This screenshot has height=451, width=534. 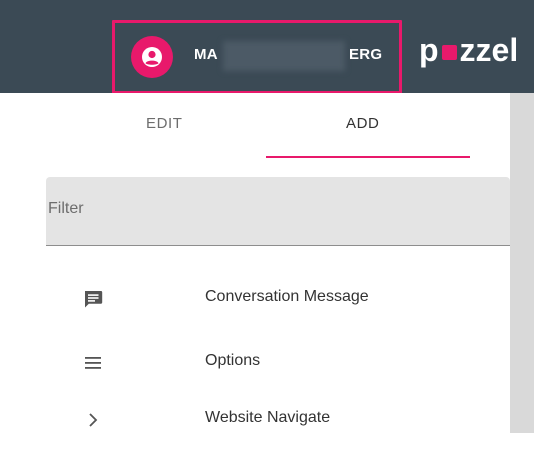 I want to click on active-tab-indicator, so click(x=368, y=157).